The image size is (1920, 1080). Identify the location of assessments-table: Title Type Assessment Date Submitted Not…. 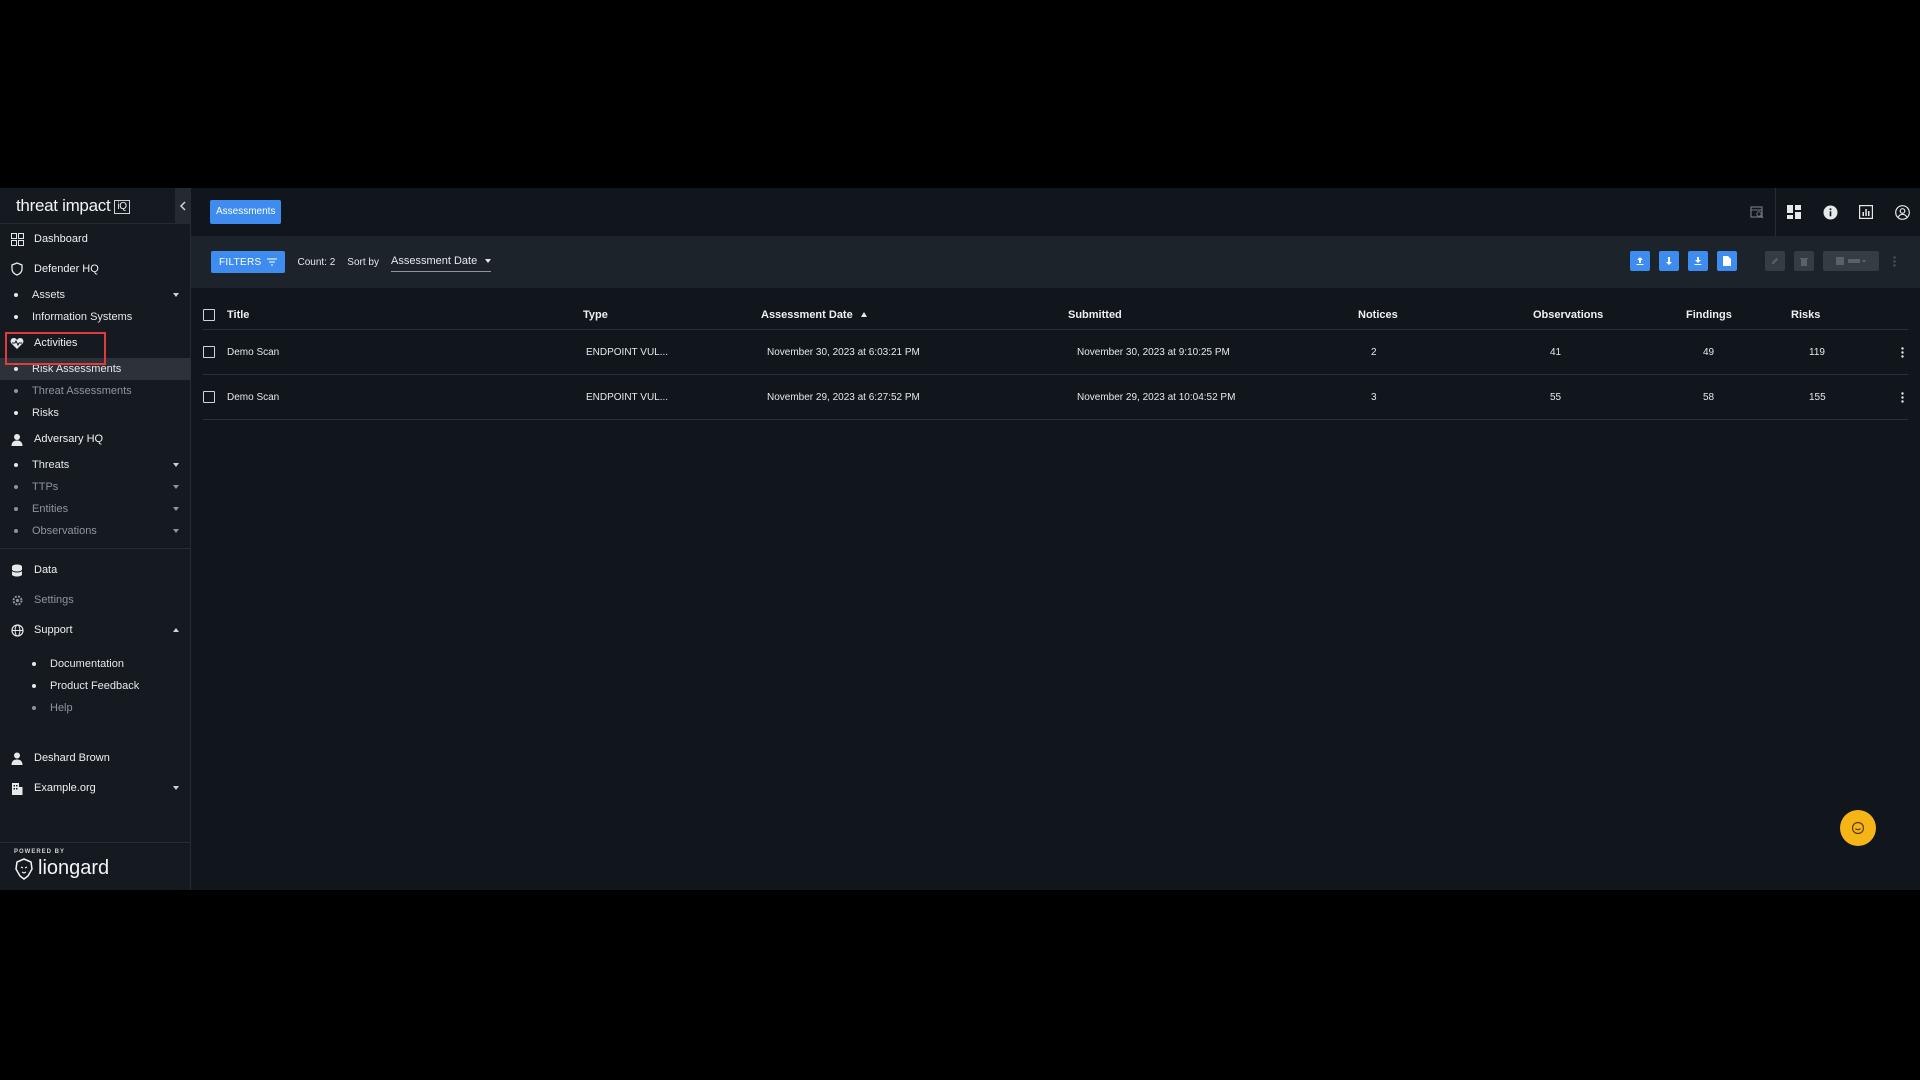
(1055, 360).